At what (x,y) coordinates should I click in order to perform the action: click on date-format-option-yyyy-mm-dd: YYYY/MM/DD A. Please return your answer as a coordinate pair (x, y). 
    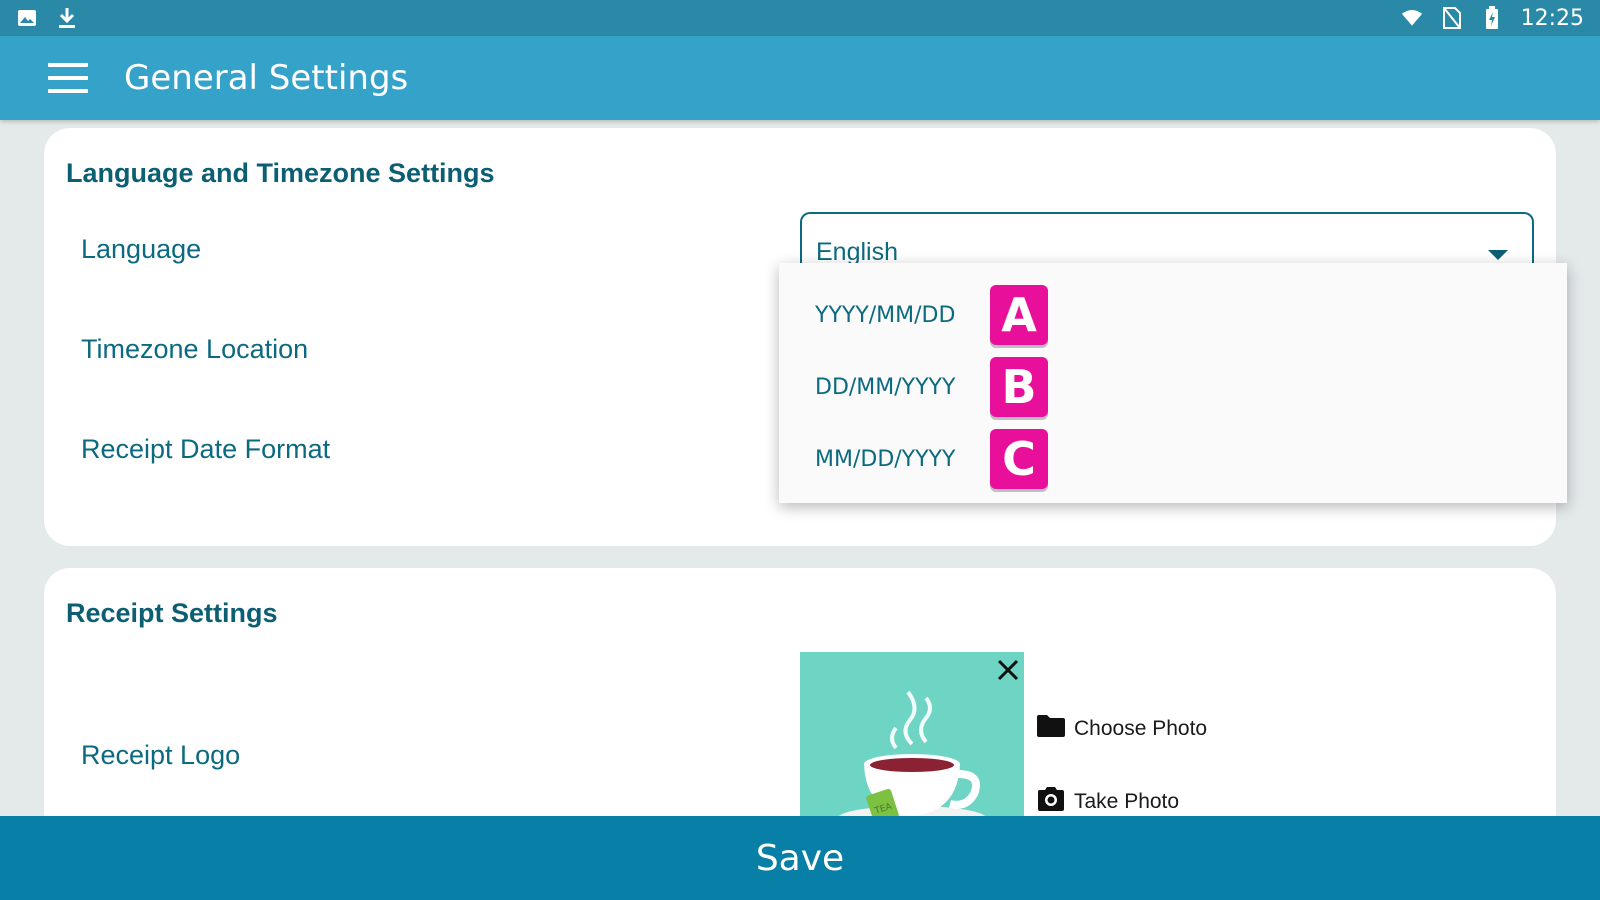
    Looking at the image, I should click on (1165, 315).